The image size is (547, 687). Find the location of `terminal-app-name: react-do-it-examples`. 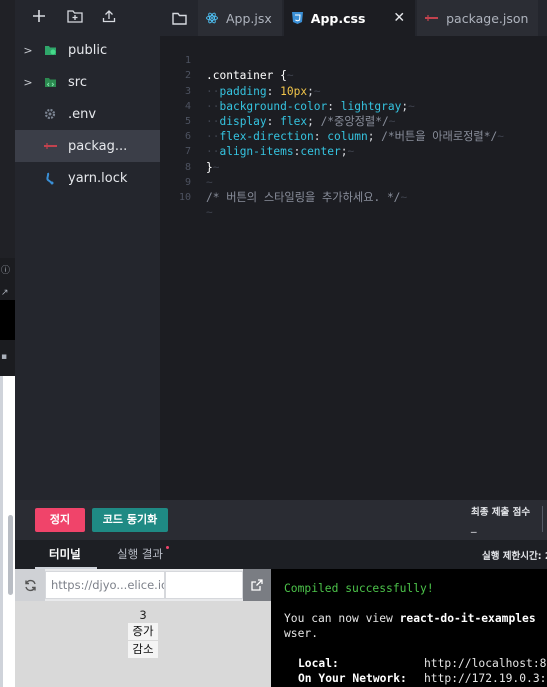

terminal-app-name: react-do-it-examples is located at coordinates (467, 618).